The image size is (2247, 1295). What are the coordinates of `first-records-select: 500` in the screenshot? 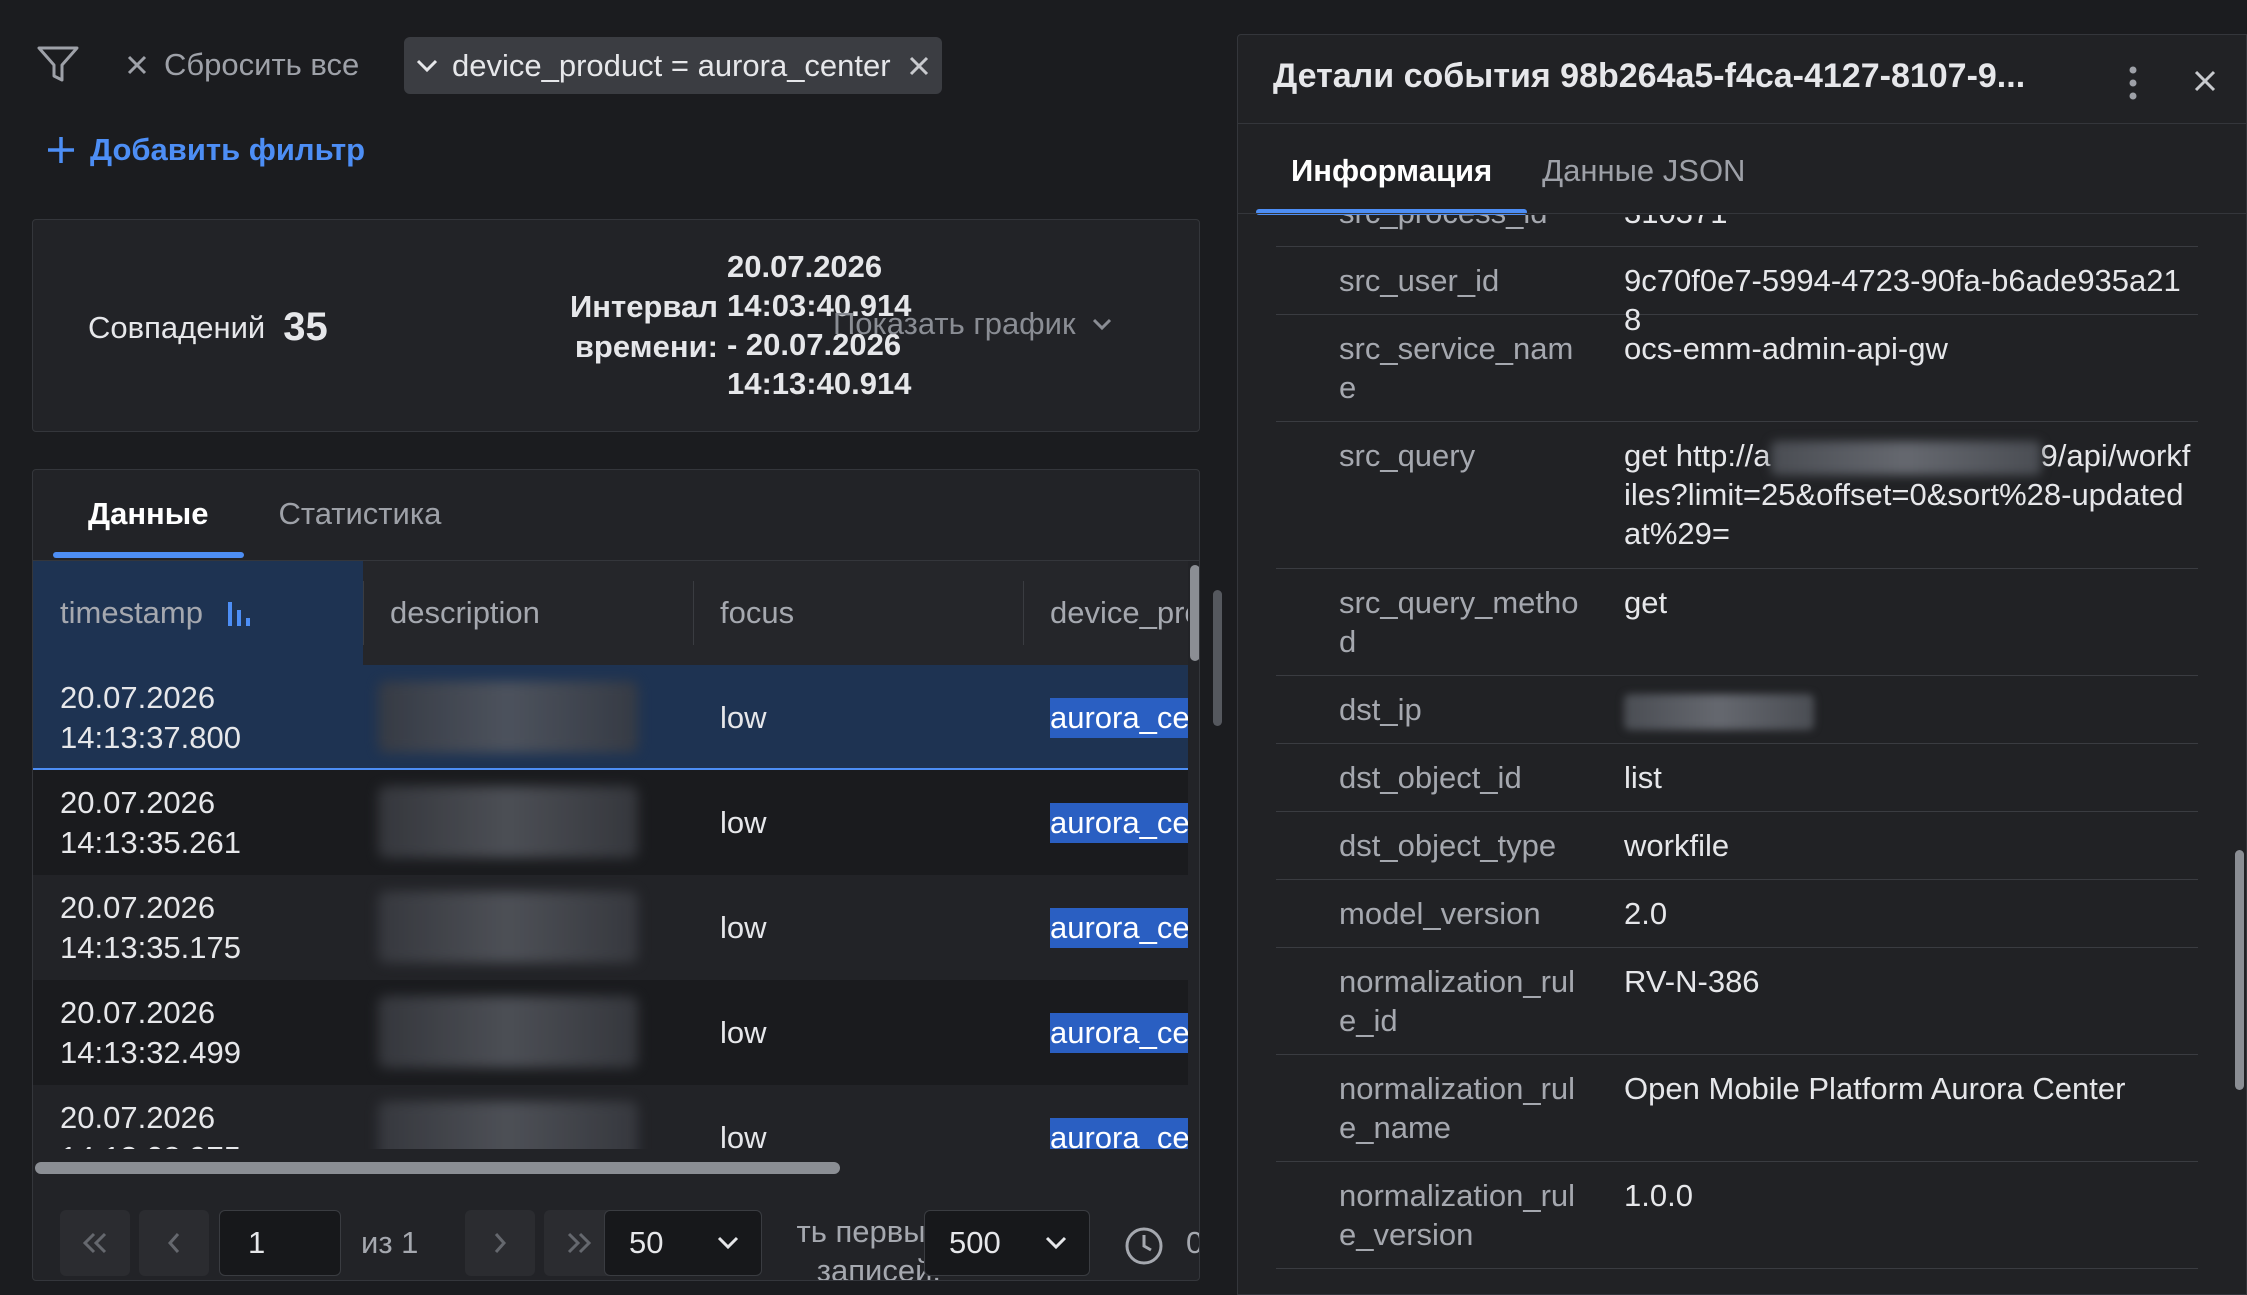 It's located at (1007, 1243).